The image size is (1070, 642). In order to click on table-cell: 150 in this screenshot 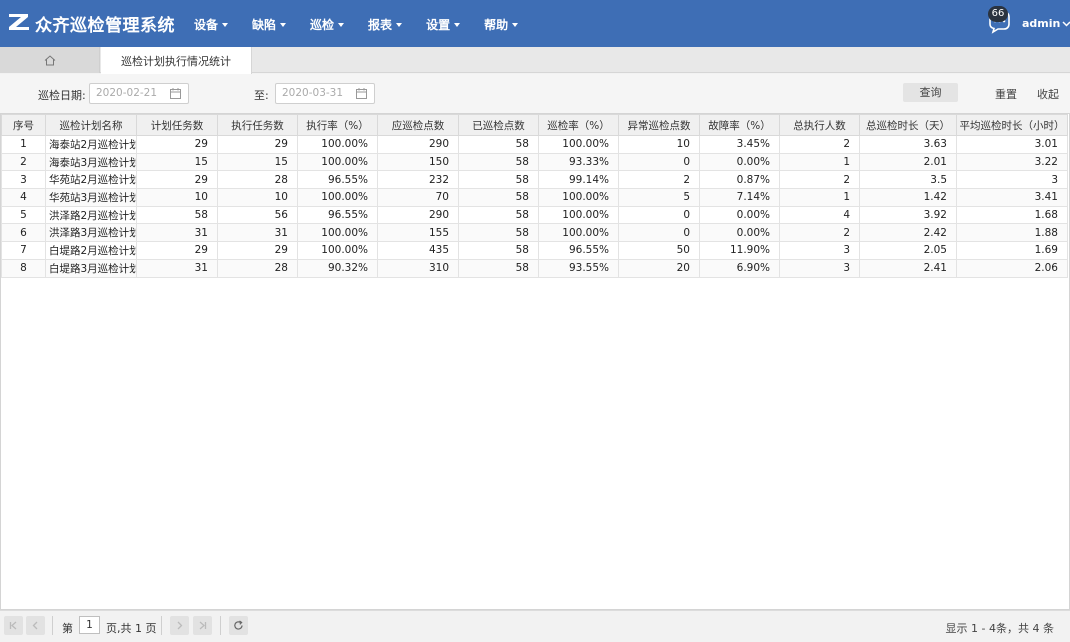, I will do `click(418, 162)`.